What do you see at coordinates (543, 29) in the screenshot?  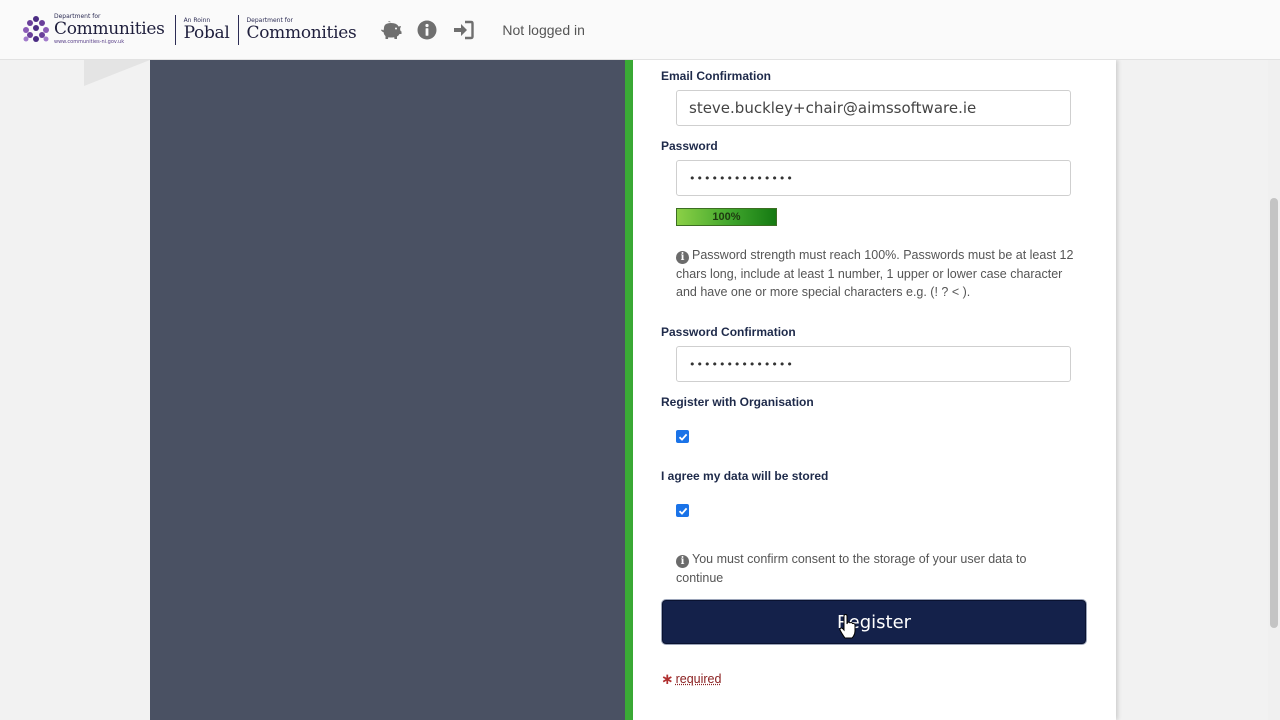 I see `login-status-text: Not logged in` at bounding box center [543, 29].